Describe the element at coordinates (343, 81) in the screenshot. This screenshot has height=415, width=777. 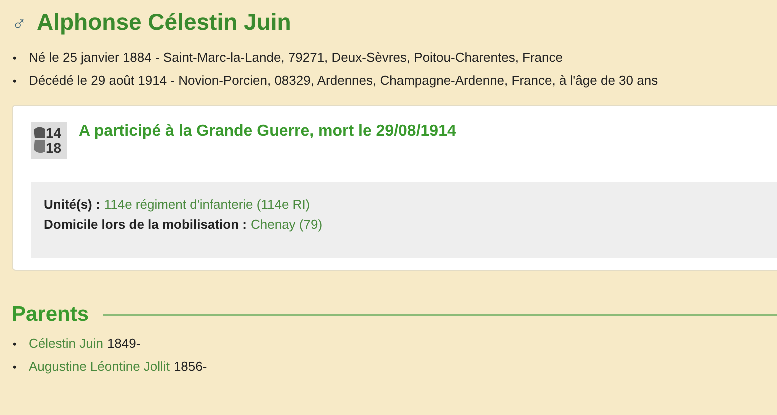
I see `fact-line: Décédé le 29 août 1914 - Novion-Porcien, 08329, Ardennes, Champagne-Ardenne, France, à l'âge de 30 ans` at that location.